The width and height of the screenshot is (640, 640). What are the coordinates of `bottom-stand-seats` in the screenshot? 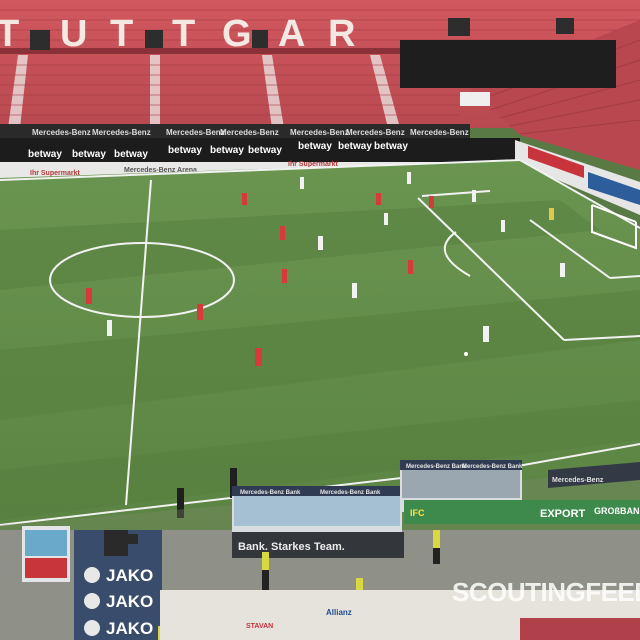 It's located at (580, 629).